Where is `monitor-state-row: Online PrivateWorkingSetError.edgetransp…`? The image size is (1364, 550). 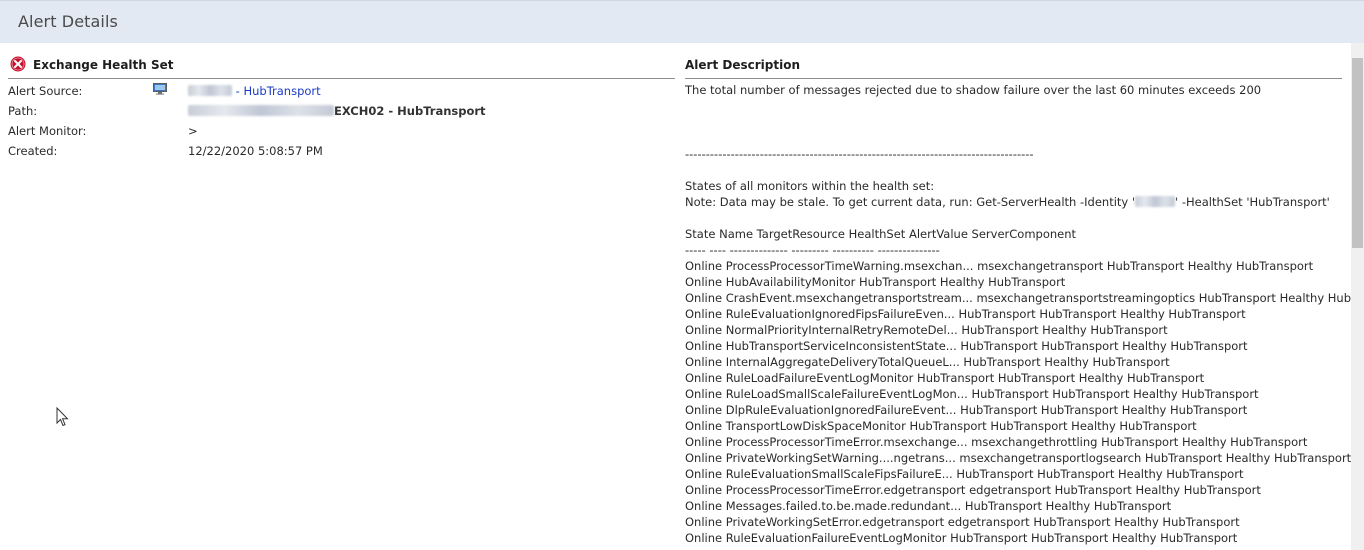
monitor-state-row: Online PrivateWorkingSetError.edgetransp… is located at coordinates (962, 522).